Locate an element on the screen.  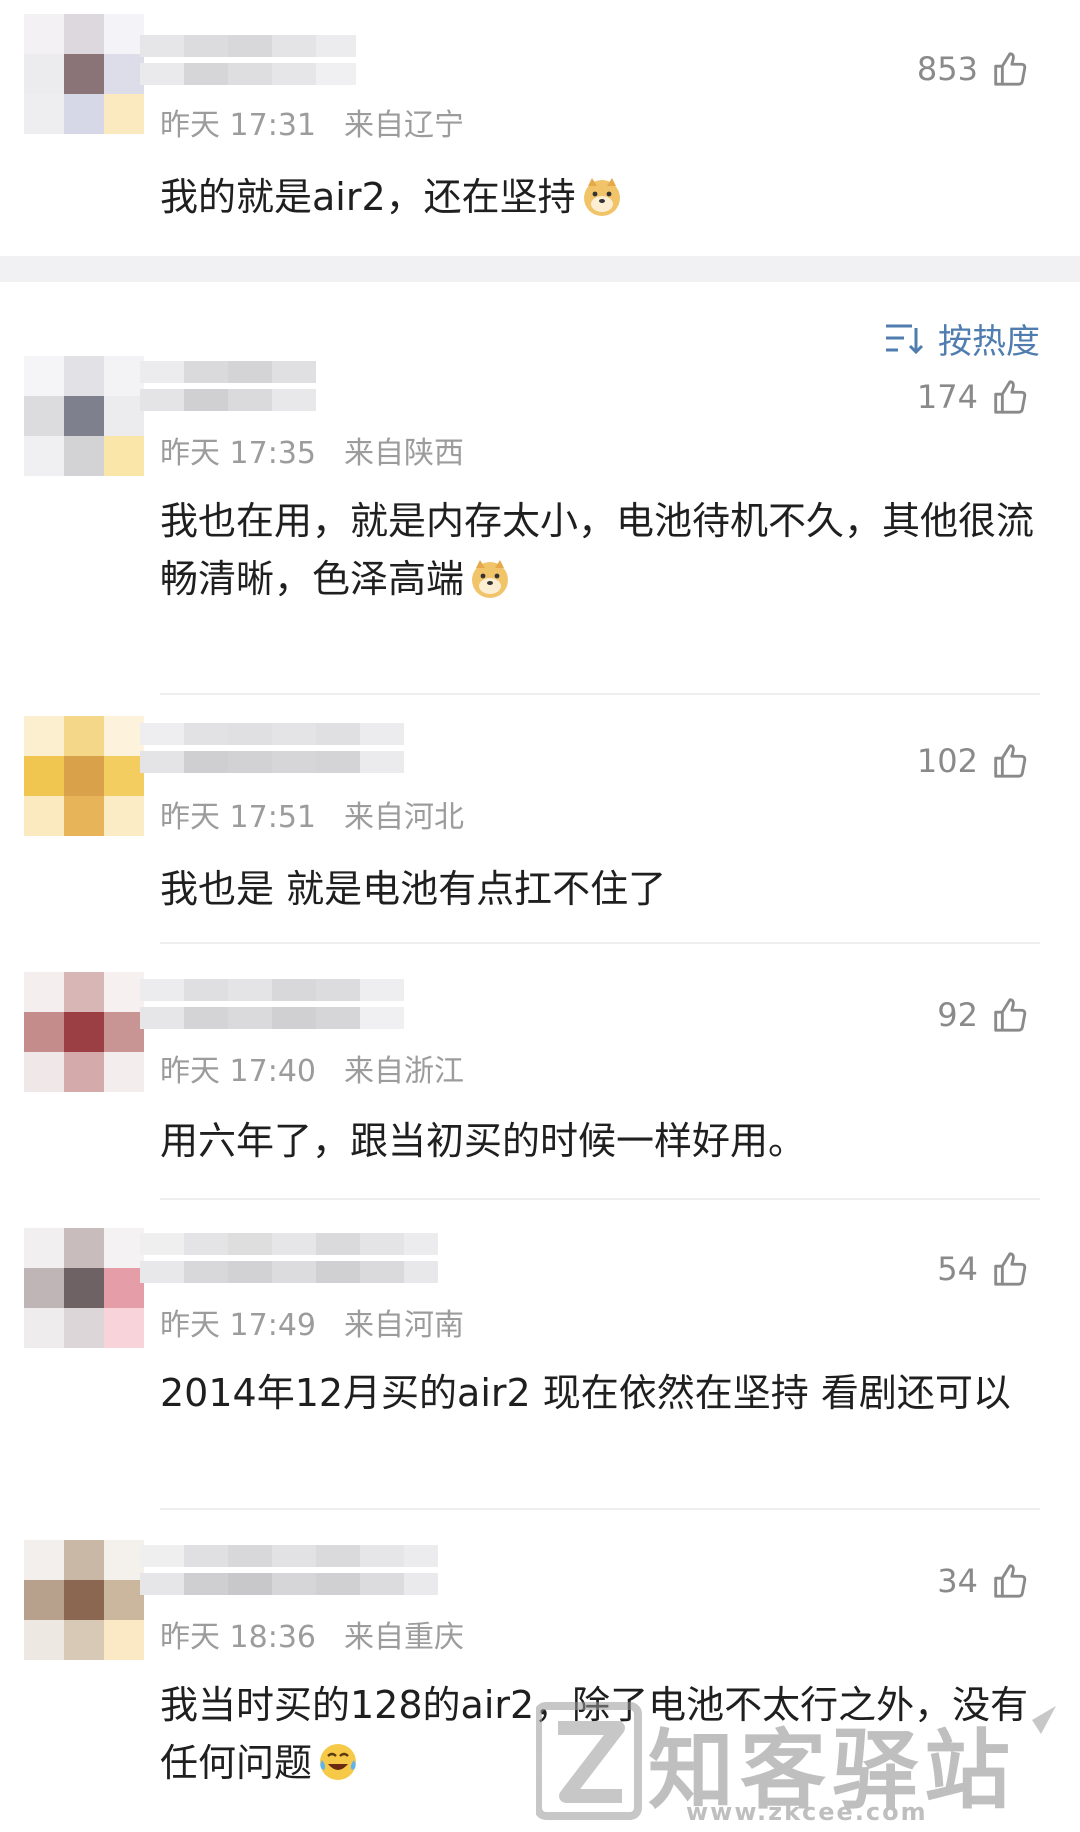
watermark-url: www.zkcee.com is located at coordinates (807, 1812).